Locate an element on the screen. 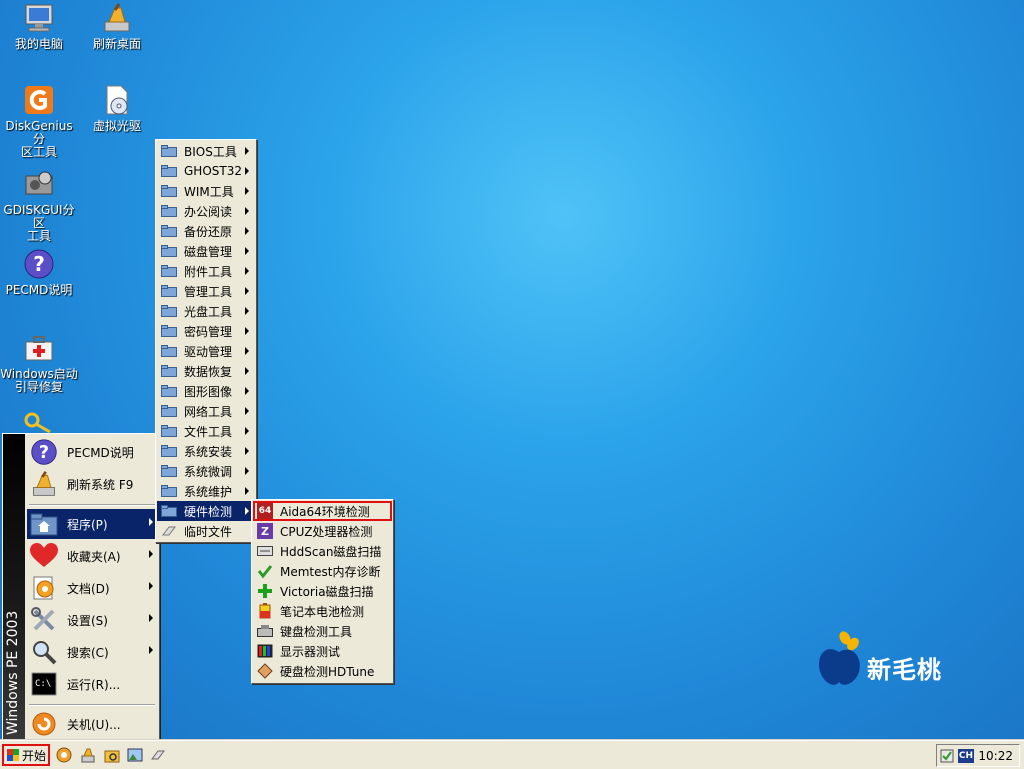  programs-item-system-install: 系统安装 is located at coordinates (206, 451).